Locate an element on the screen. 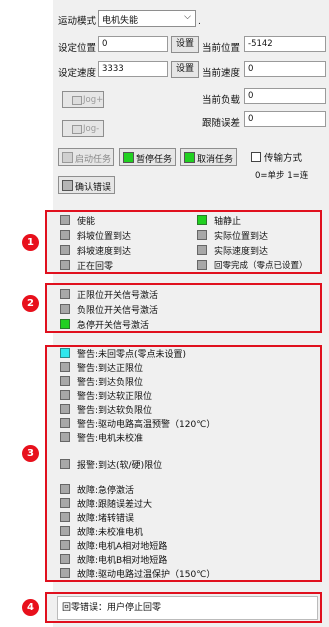 Image resolution: width=329 pixels, height=627 pixels. follow-error-field: 0 is located at coordinates (285, 119).